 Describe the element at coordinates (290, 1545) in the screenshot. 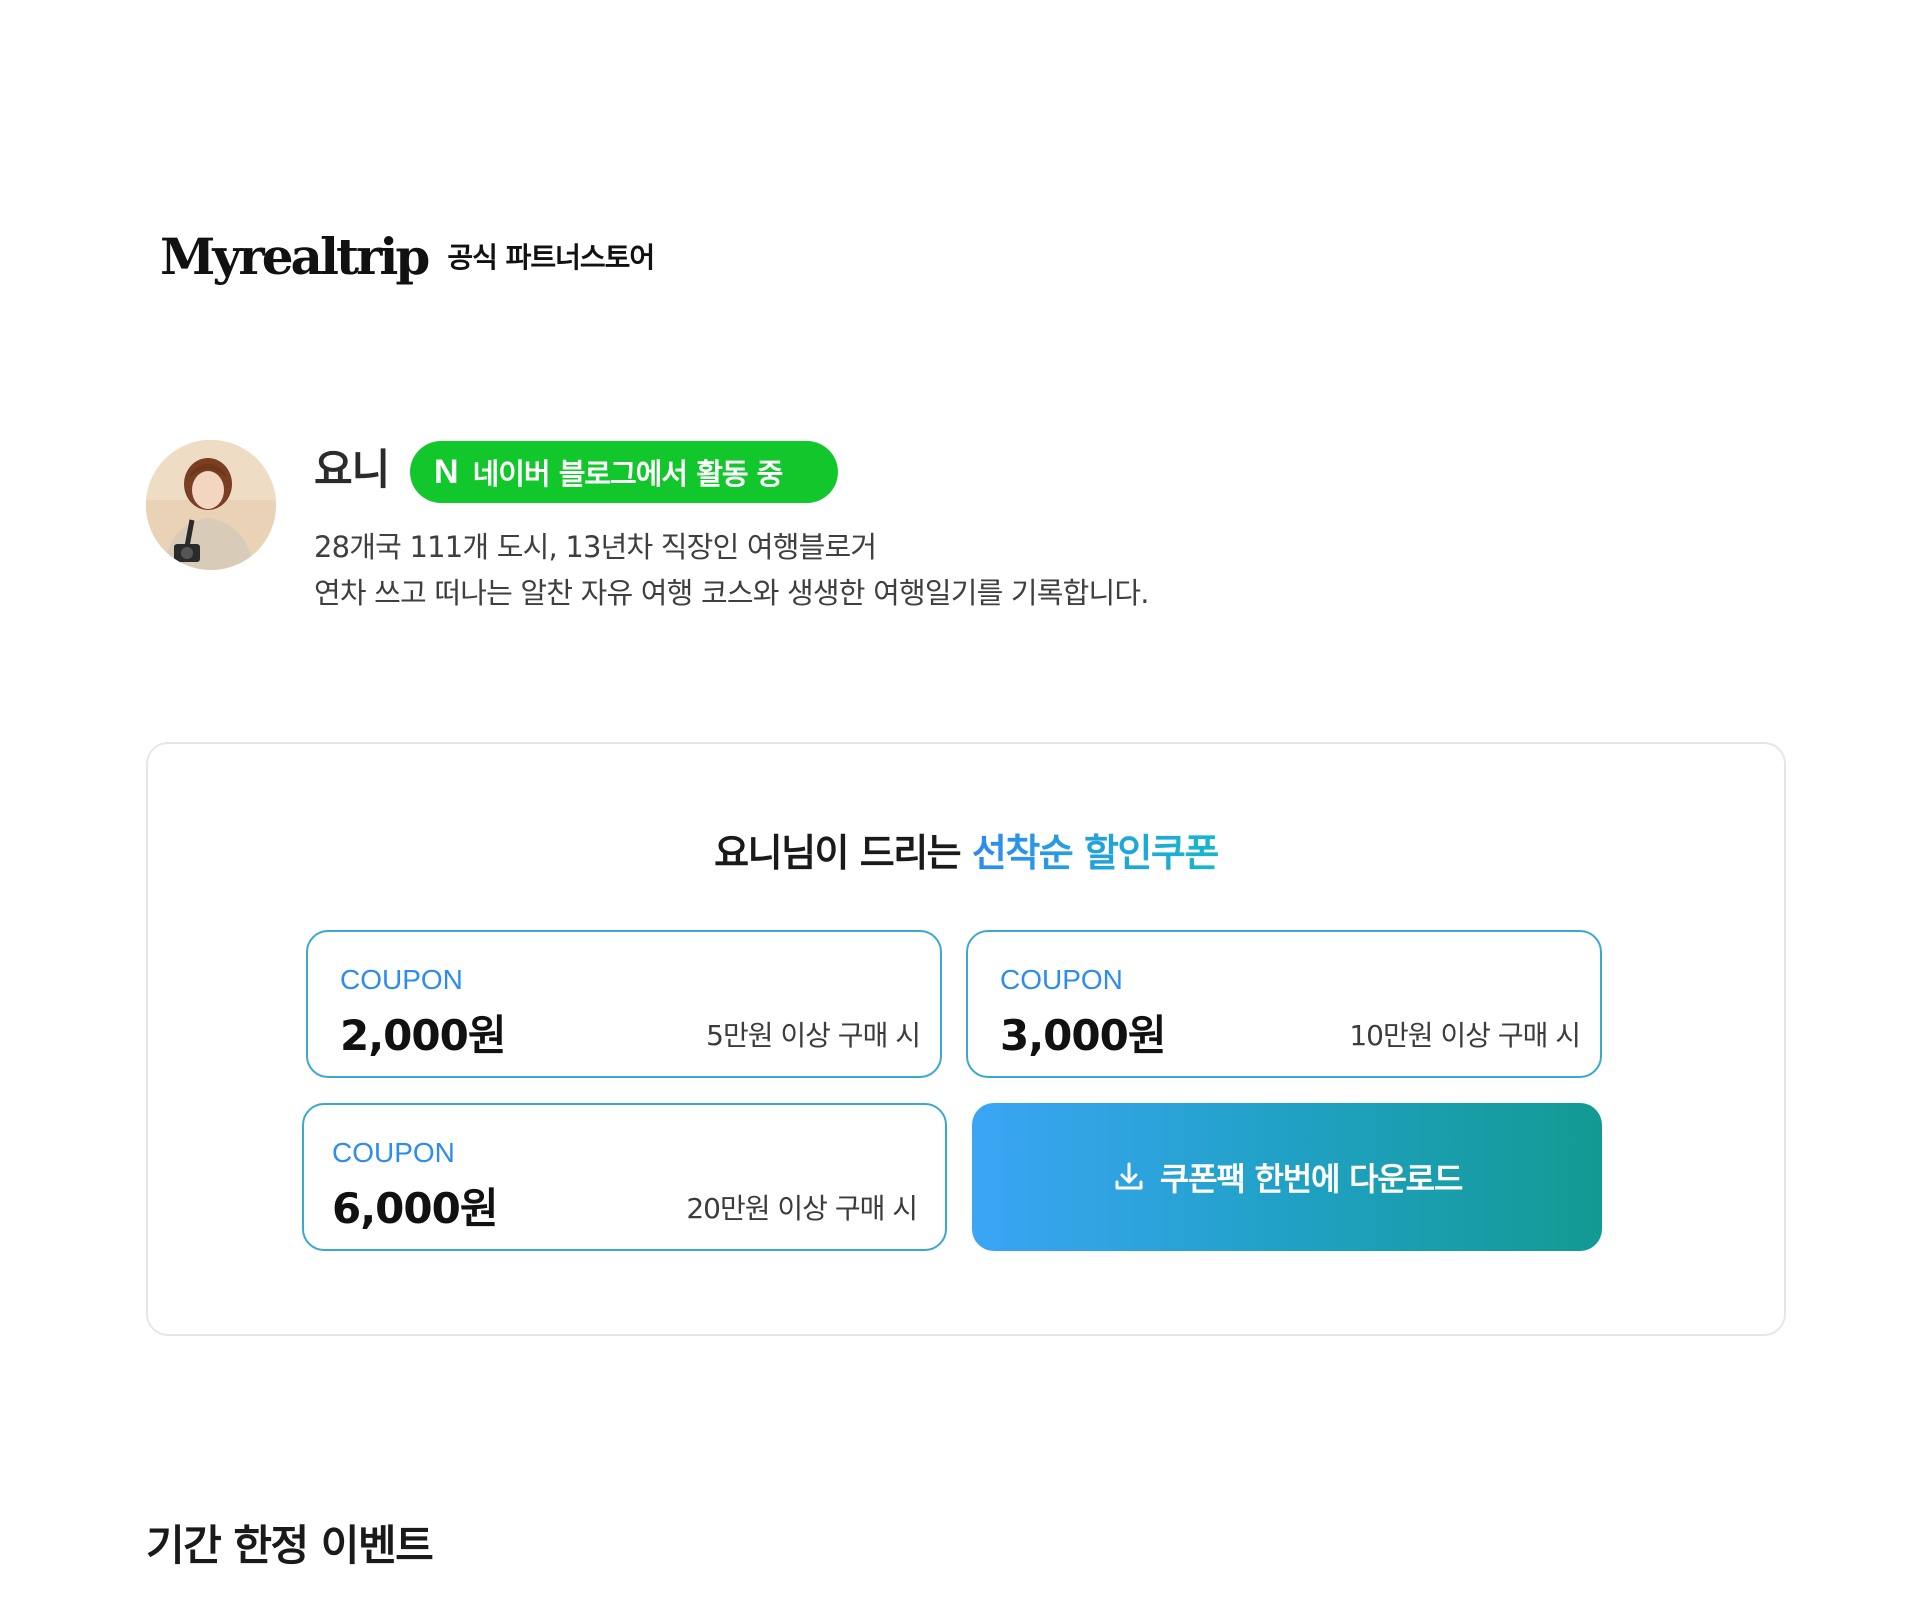

I see `limited-event-title: 기간 한정 이벤트` at that location.